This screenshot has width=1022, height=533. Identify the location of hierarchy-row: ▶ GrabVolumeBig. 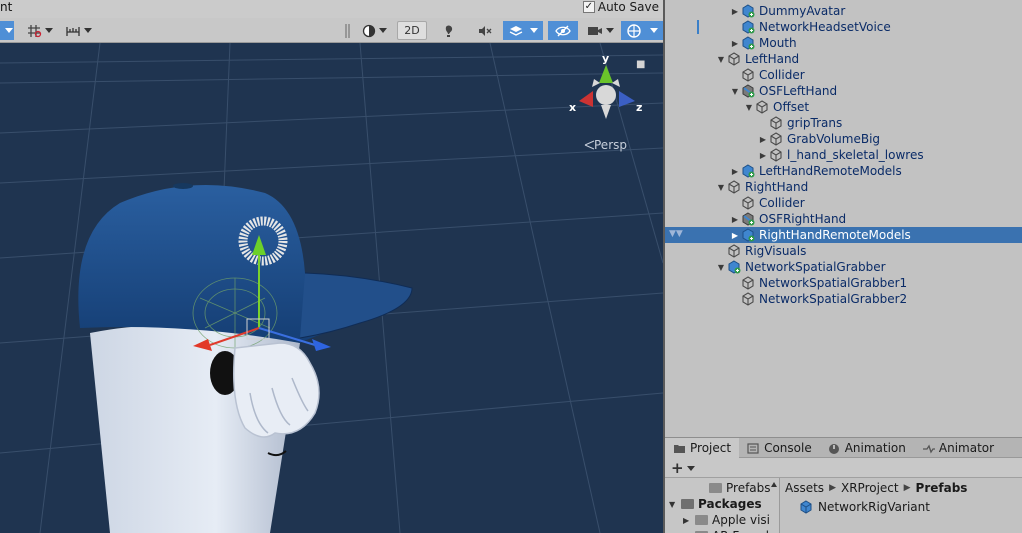
(843, 139).